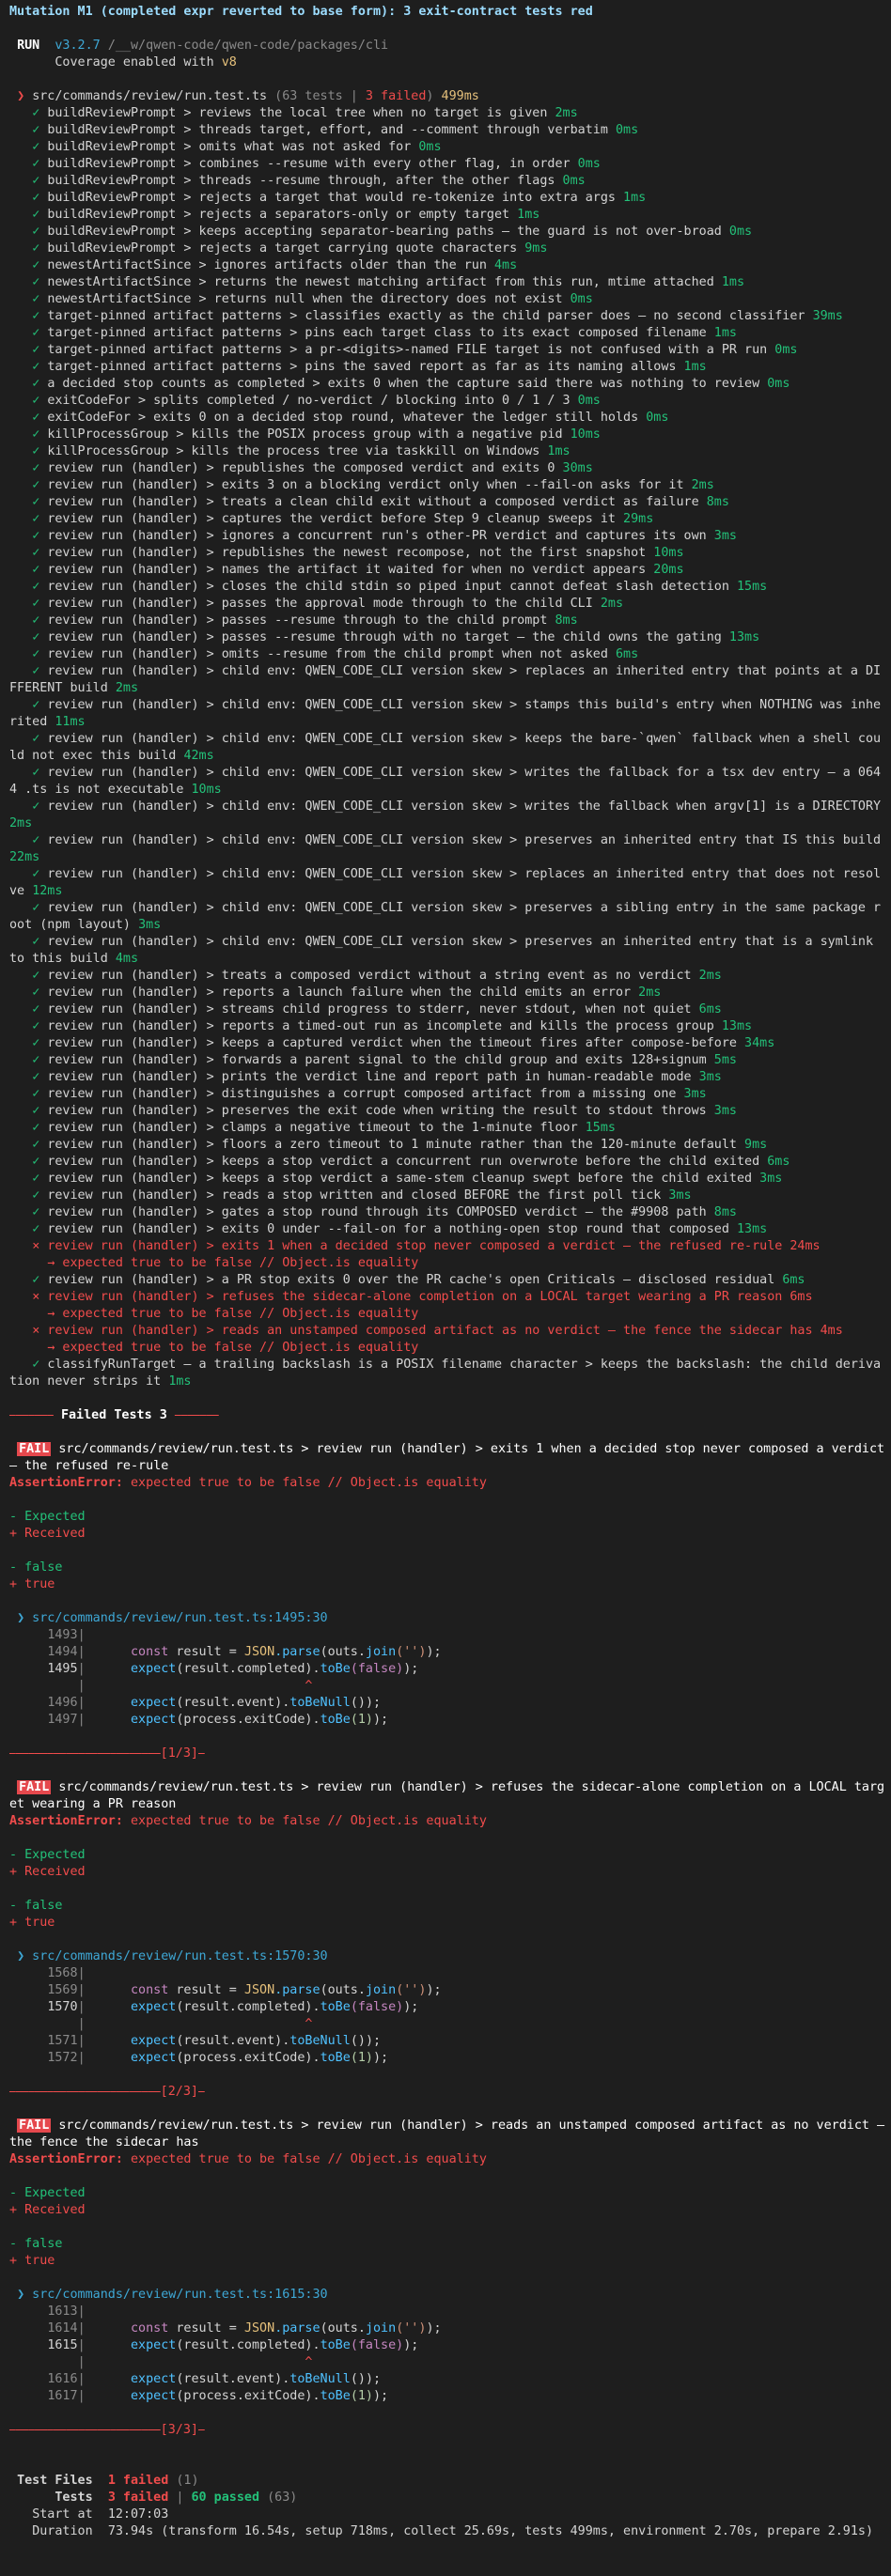 The image size is (891, 2576). Describe the element at coordinates (448, 2362) in the screenshot. I see `code-caret: | ^` at that location.